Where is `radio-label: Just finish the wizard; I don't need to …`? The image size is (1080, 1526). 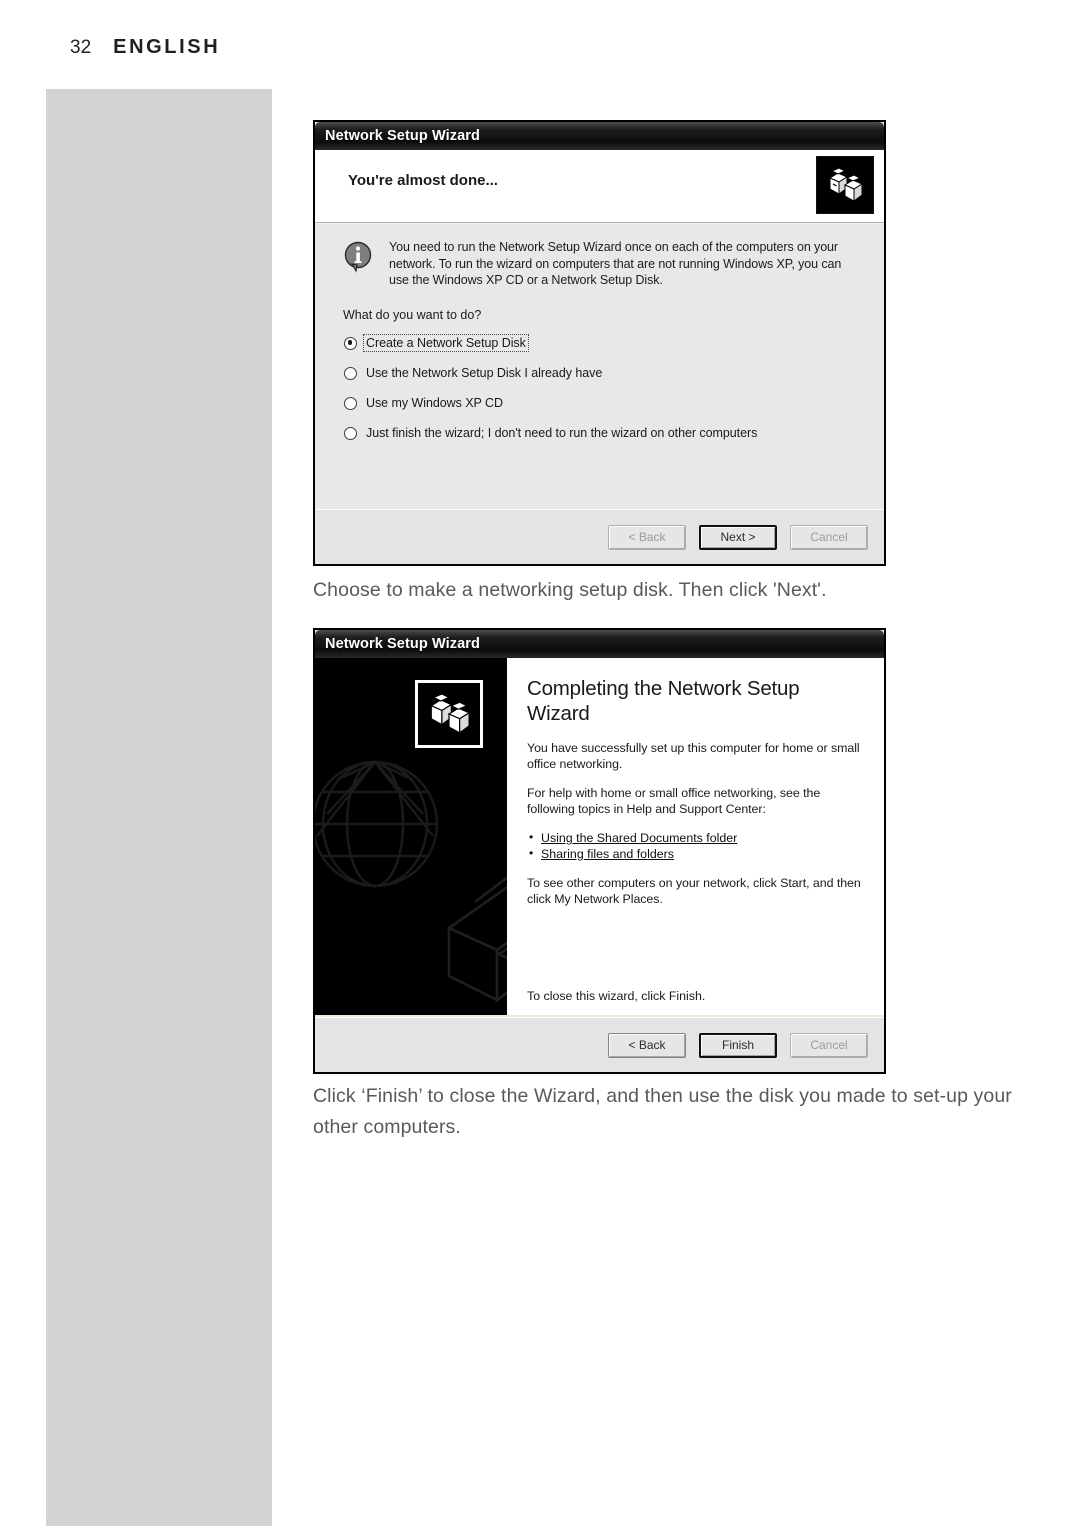
radio-label: Just finish the wizard; I don't need to … is located at coordinates (562, 433).